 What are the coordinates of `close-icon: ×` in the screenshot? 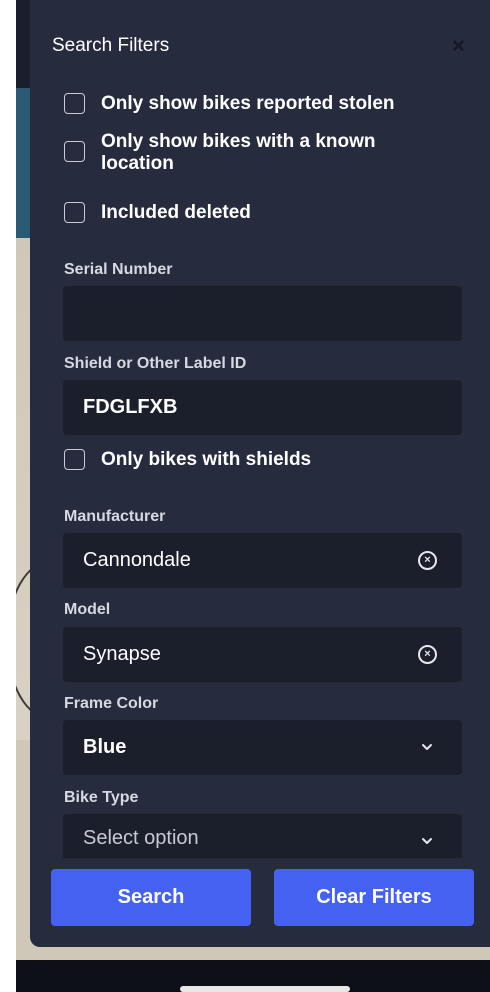 It's located at (458, 46).